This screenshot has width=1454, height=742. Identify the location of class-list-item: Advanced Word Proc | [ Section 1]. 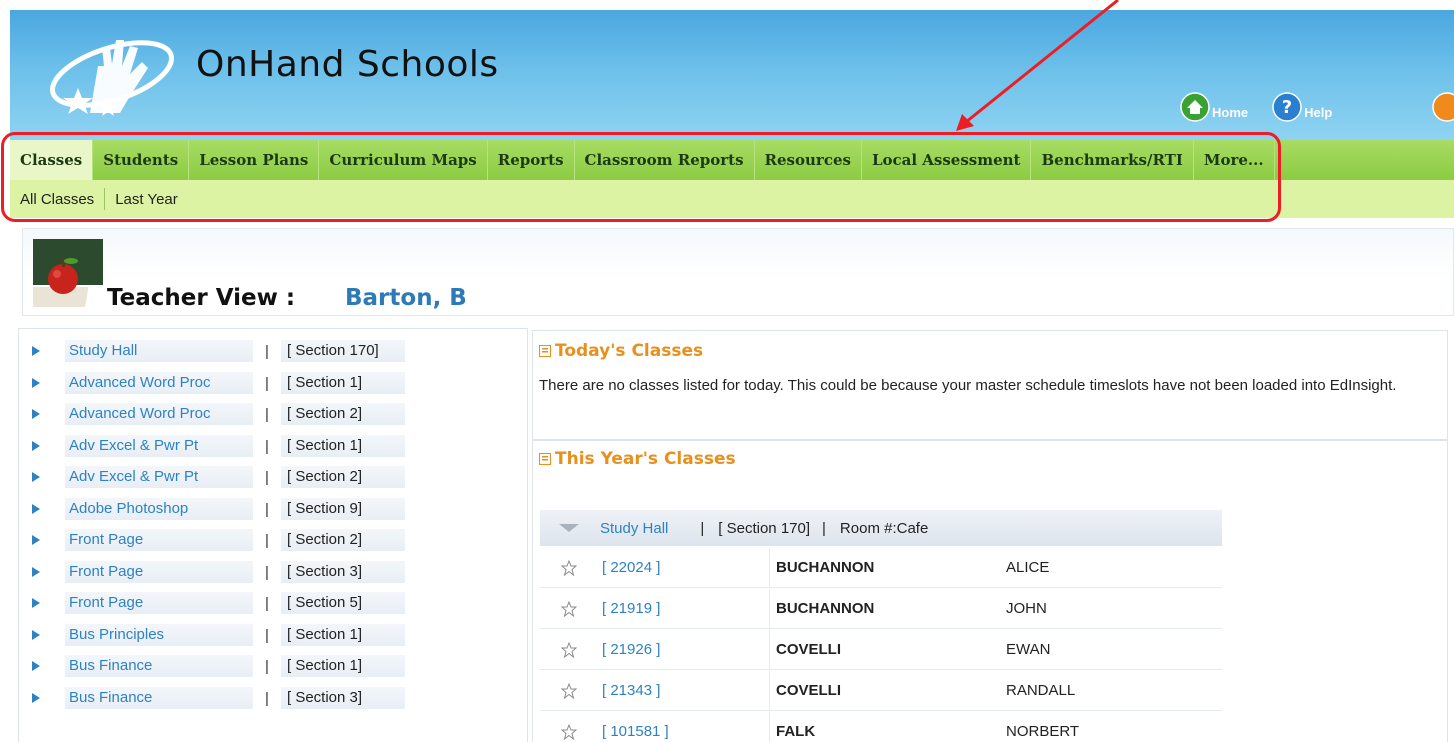
(279, 383).